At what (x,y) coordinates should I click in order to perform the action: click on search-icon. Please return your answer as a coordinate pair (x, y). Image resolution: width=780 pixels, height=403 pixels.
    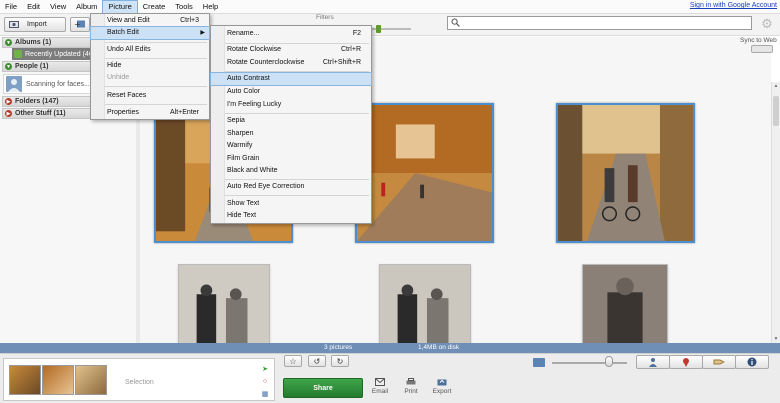
    Looking at the image, I should click on (455, 23).